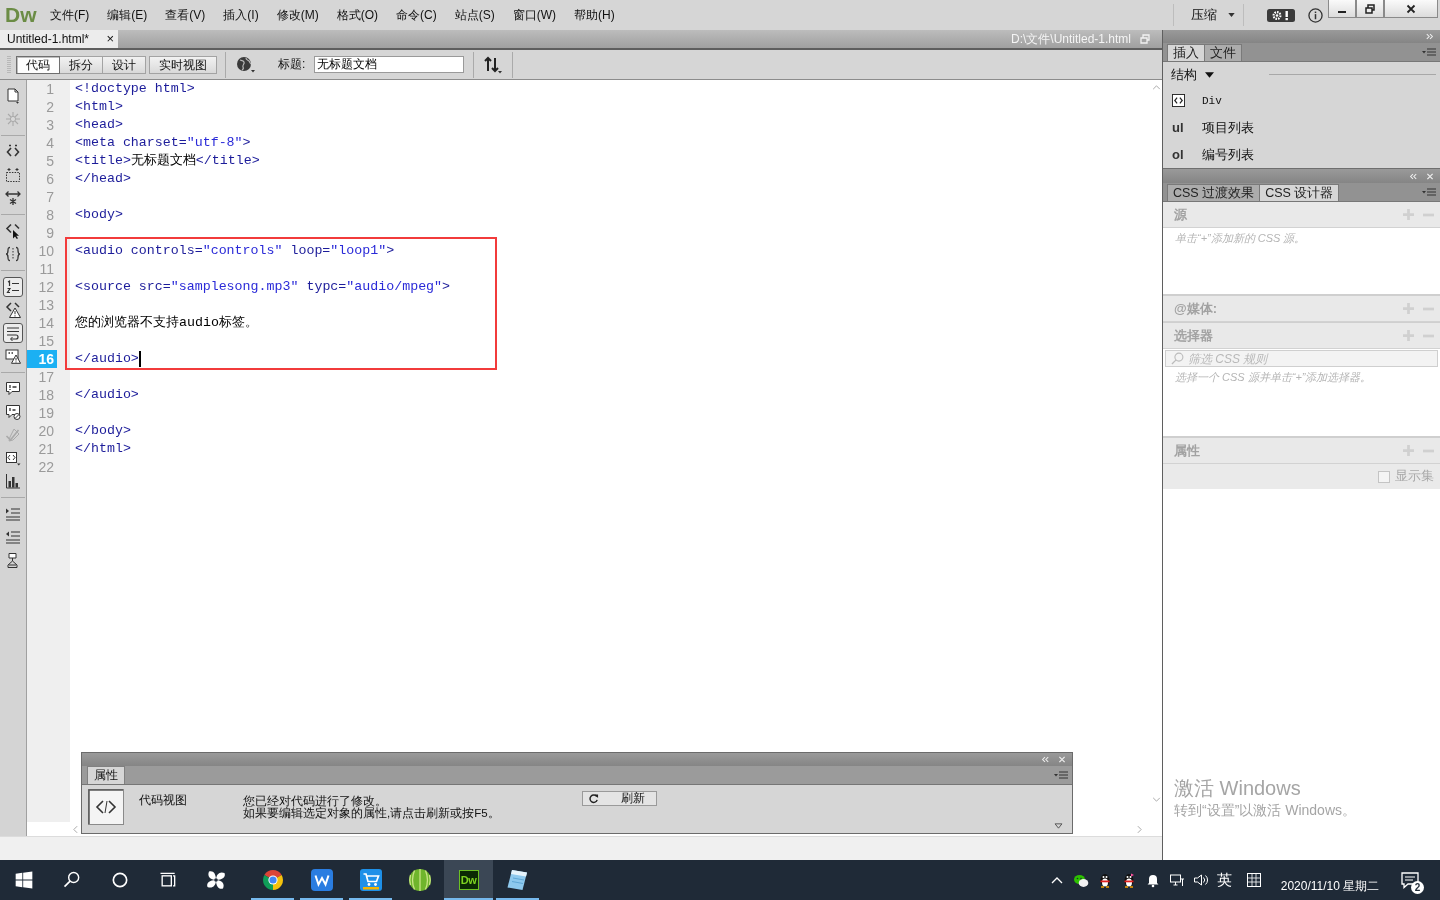 The width and height of the screenshot is (1440, 900). I want to click on refresh-icon, so click(593, 798).